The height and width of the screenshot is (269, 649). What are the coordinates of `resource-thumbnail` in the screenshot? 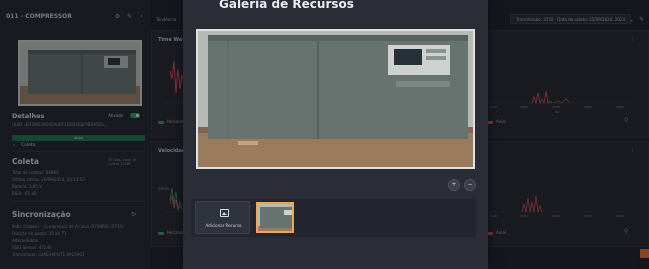 It's located at (275, 217).